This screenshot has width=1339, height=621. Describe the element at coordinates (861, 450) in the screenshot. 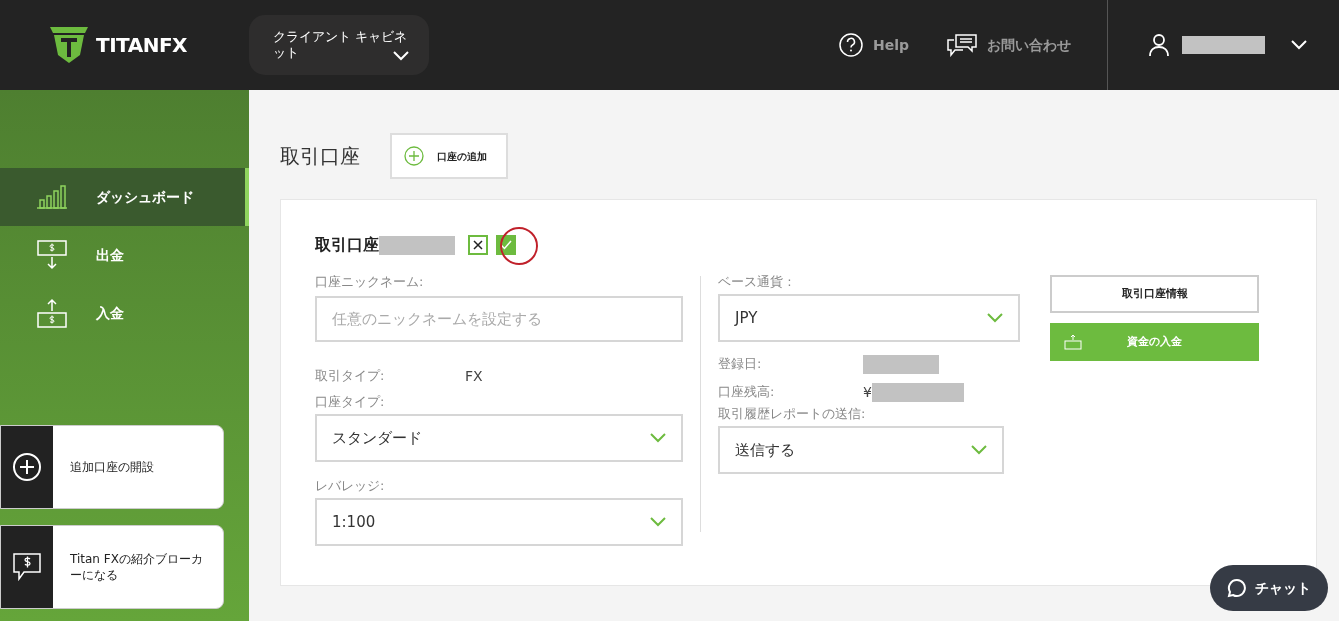

I see `select-field: 送信する` at that location.